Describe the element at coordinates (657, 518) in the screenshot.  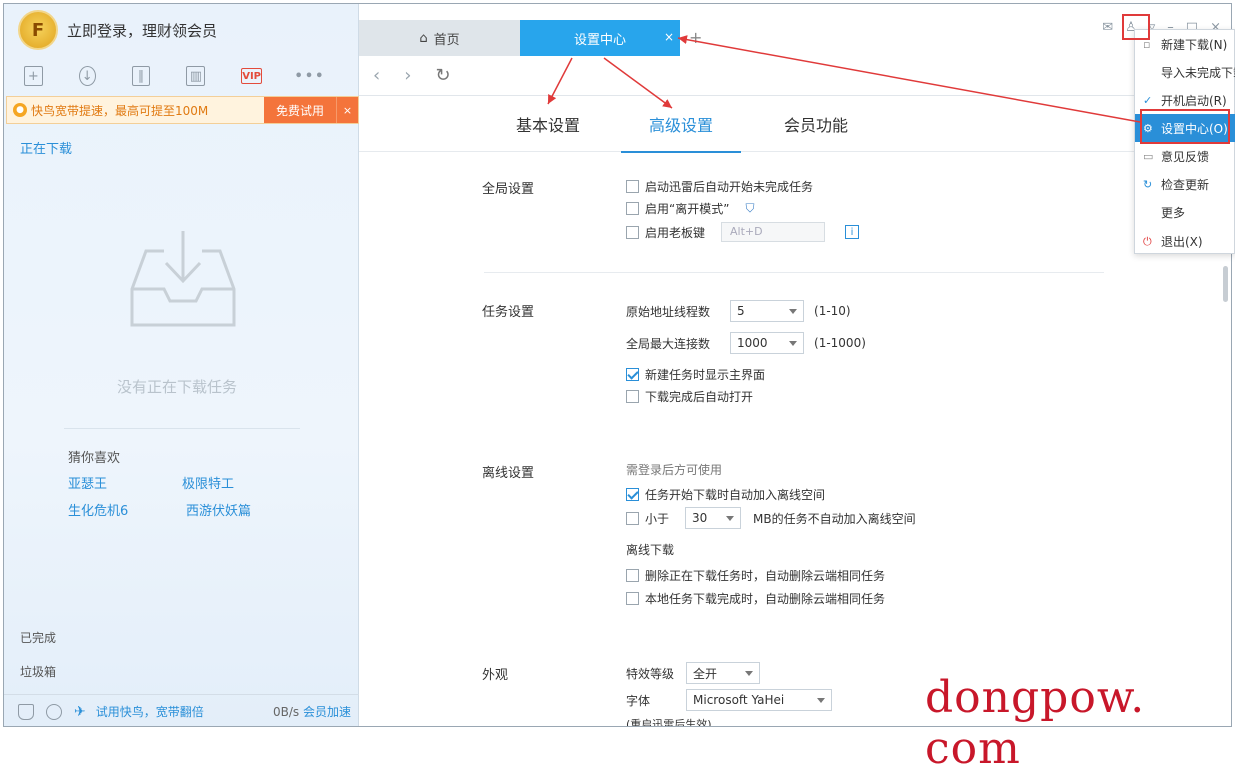
I see `option-label: 小于` at that location.